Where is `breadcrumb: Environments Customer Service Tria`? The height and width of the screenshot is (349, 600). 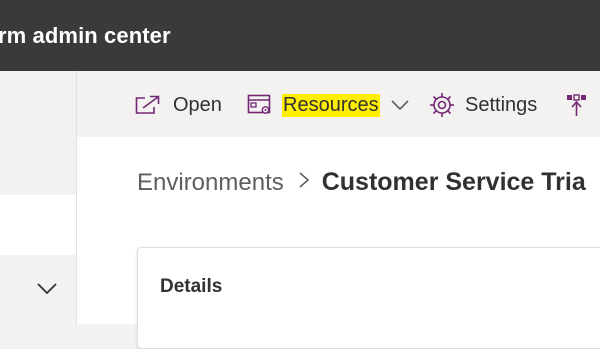 breadcrumb: Environments Customer Service Tria is located at coordinates (361, 182).